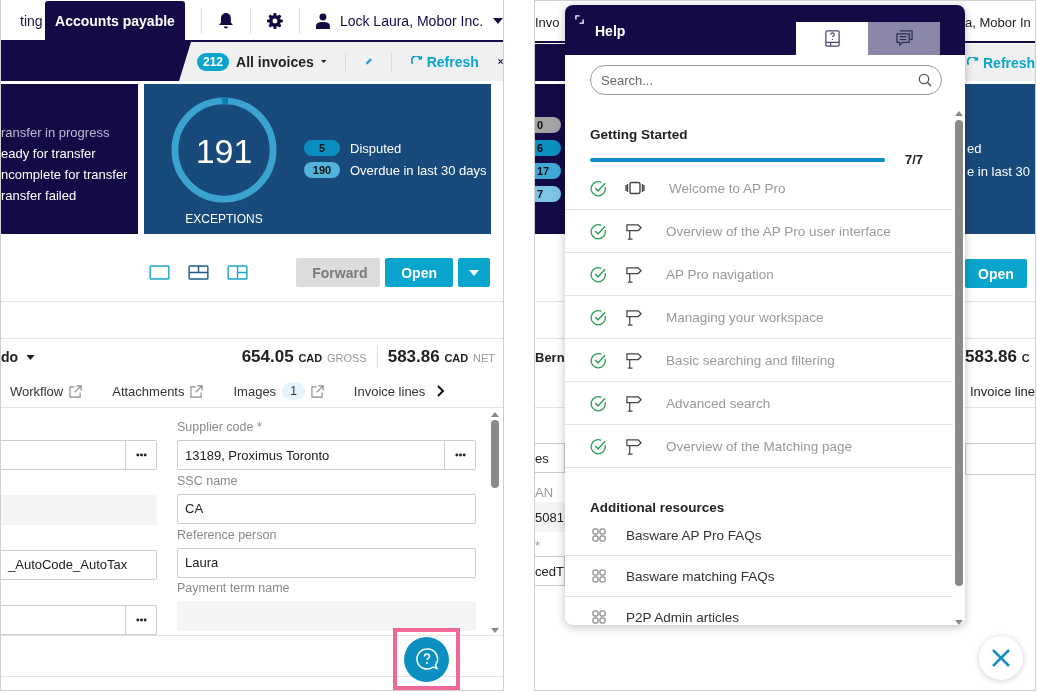 The image size is (1037, 693). Describe the element at coordinates (376, 148) in the screenshot. I see `exception-label: Disputed` at that location.